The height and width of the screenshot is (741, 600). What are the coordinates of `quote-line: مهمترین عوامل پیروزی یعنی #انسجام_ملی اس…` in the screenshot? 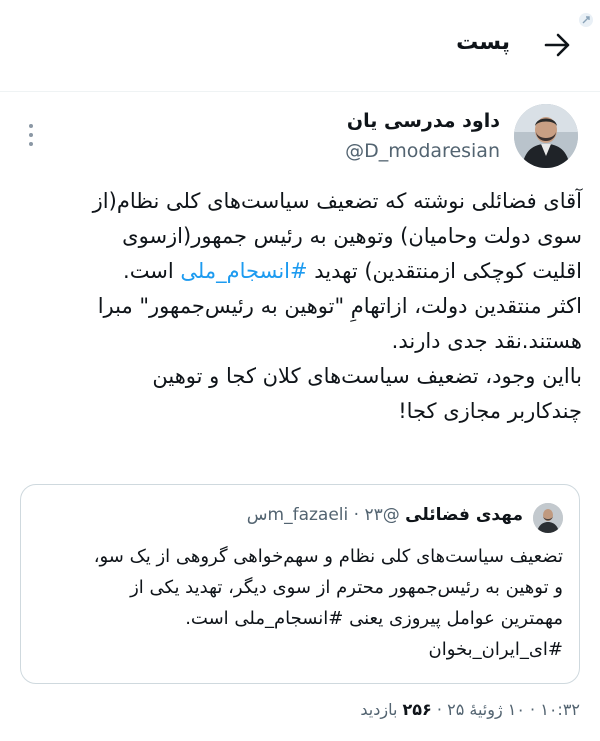 It's located at (374, 618).